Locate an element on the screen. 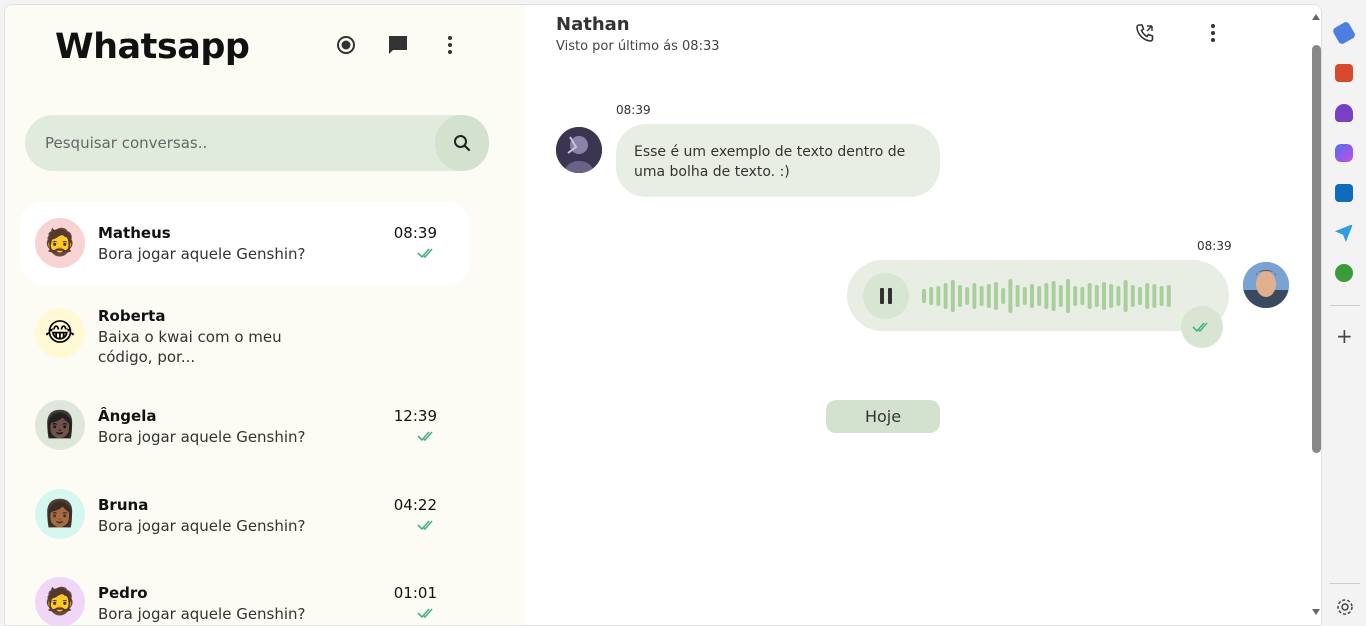 Image resolution: width=1366 pixels, height=626 pixels. search-button is located at coordinates (462, 143).